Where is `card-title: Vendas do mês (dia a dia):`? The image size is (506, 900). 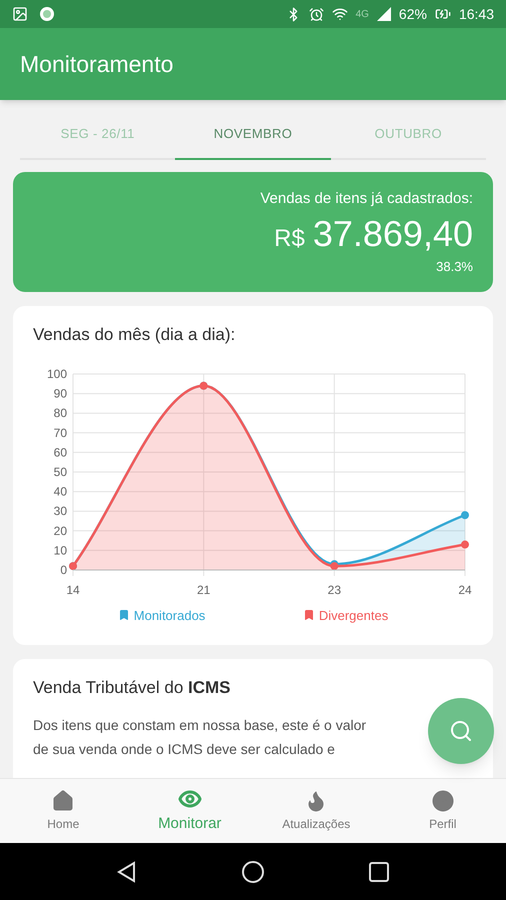 card-title: Vendas do mês (dia a dia): is located at coordinates (134, 335).